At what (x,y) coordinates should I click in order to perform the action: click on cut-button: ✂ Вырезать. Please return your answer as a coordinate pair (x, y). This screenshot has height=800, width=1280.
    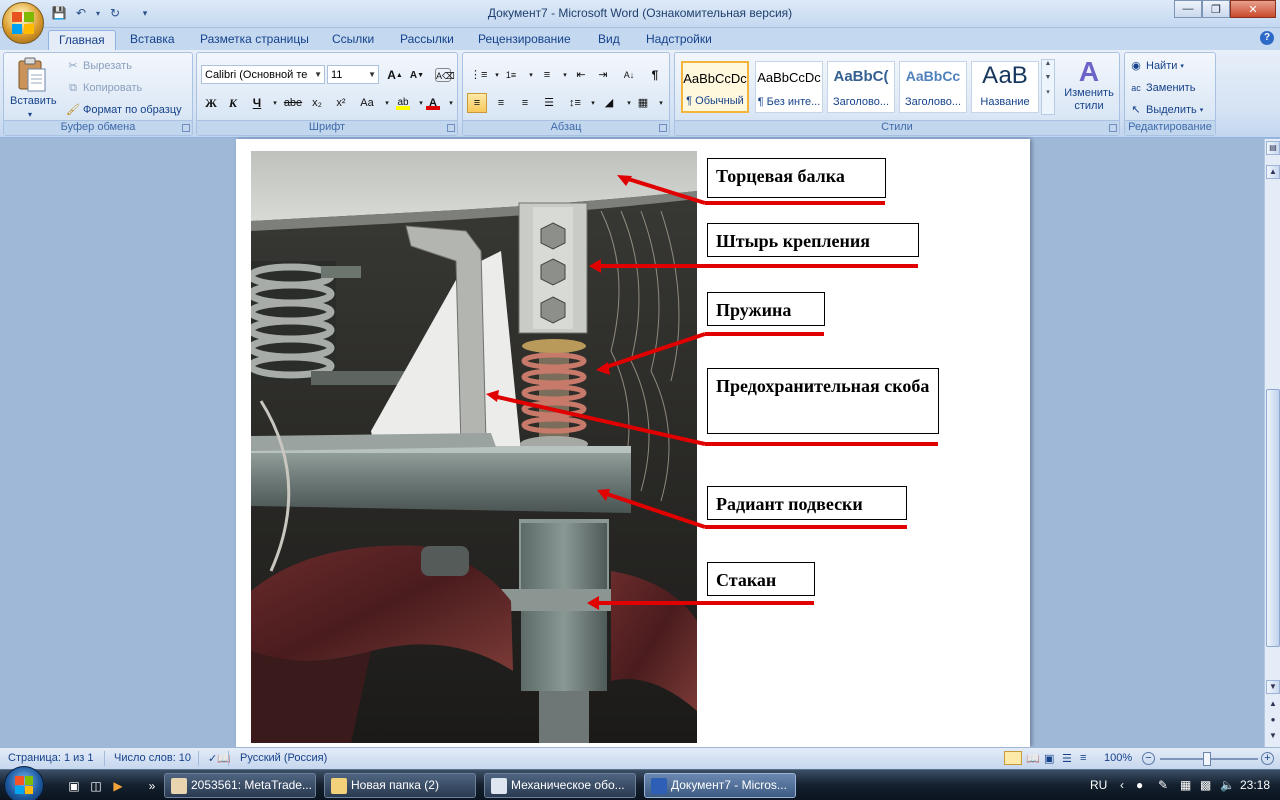
    Looking at the image, I should click on (99, 66).